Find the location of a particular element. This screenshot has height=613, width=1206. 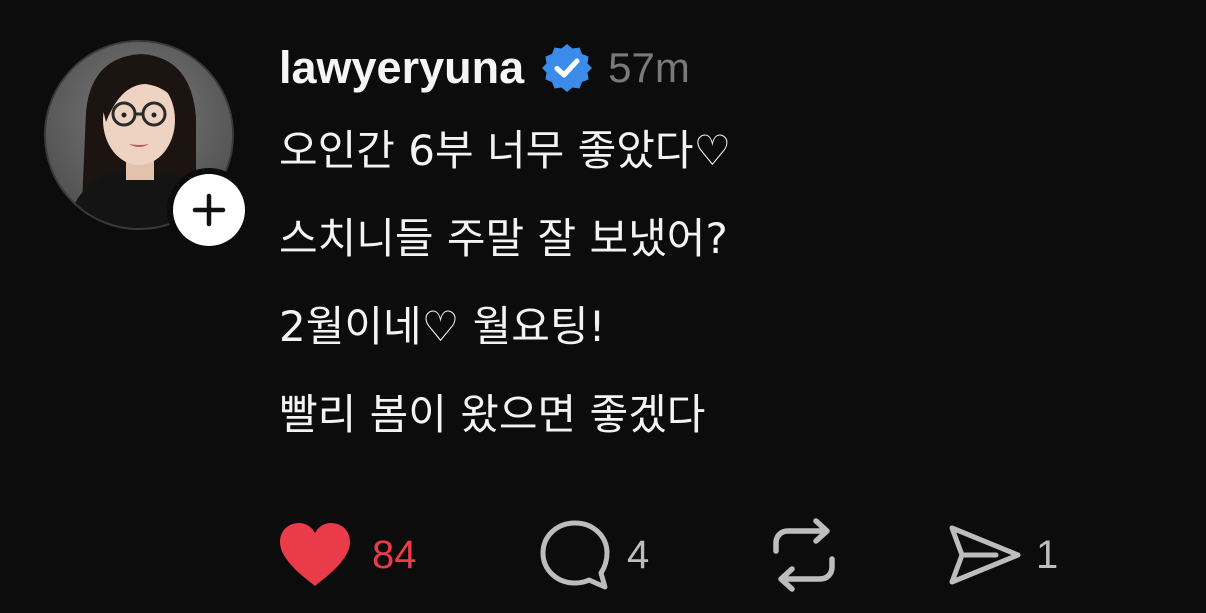

reply-count: 4 is located at coordinates (638, 554).